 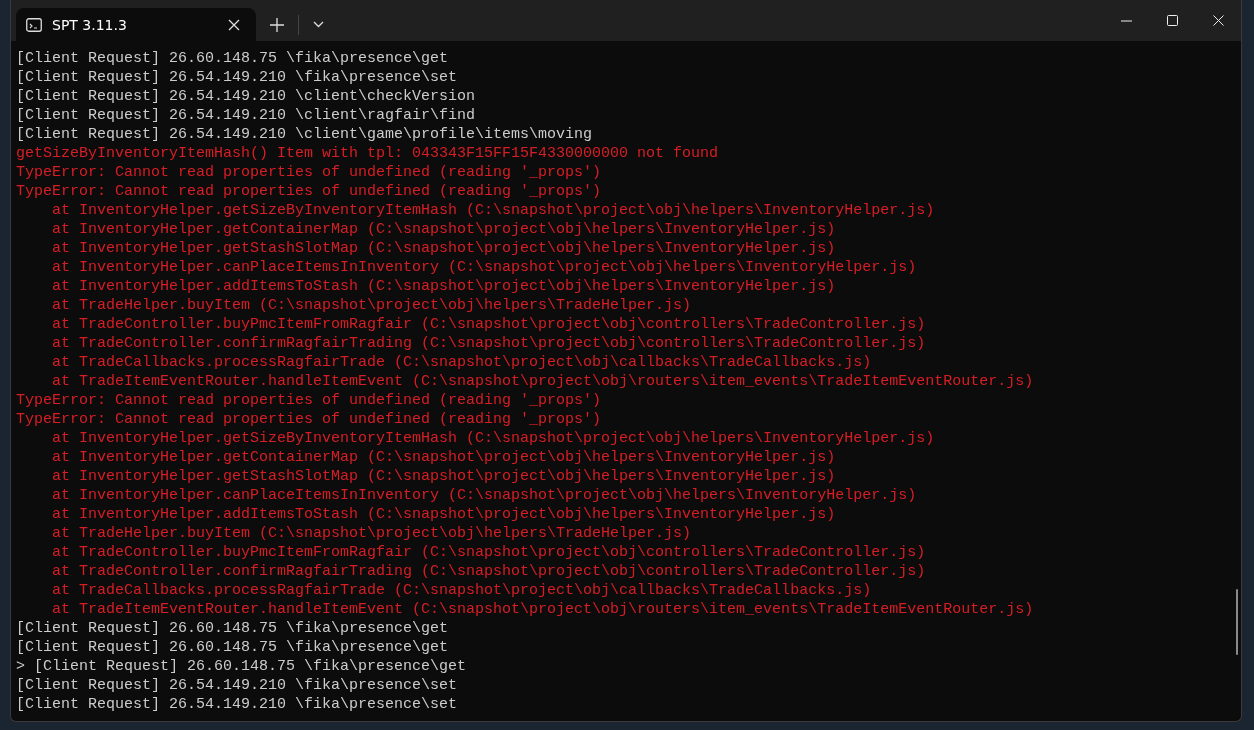 I want to click on log-line: [Client Request] 26.54.149.210 \client\ragfair\find, so click(x=246, y=115).